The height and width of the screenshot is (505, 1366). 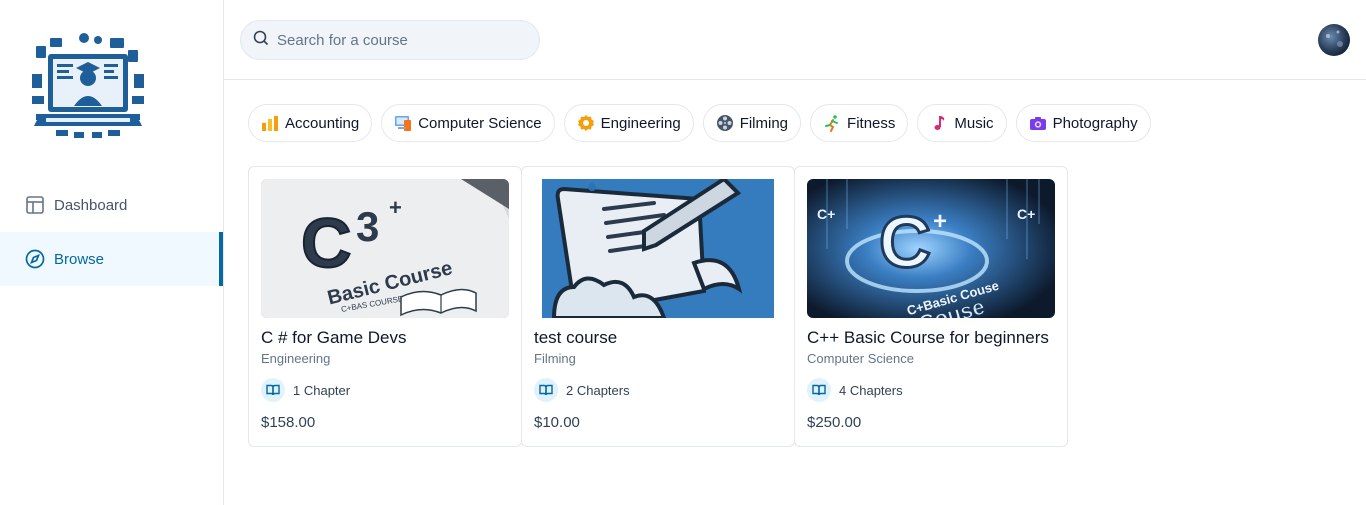 I want to click on course-price: $10.00, so click(x=557, y=422).